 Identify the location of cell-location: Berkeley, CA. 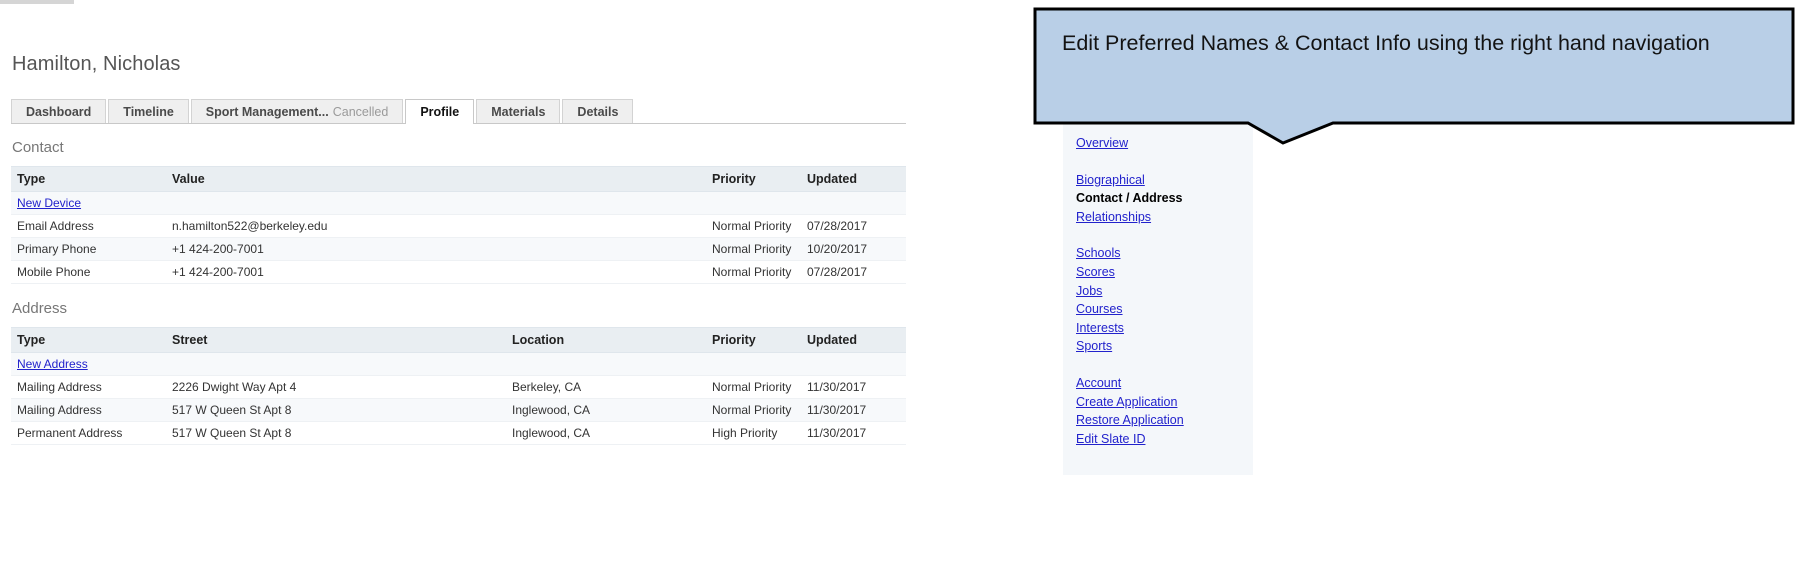
(606, 387).